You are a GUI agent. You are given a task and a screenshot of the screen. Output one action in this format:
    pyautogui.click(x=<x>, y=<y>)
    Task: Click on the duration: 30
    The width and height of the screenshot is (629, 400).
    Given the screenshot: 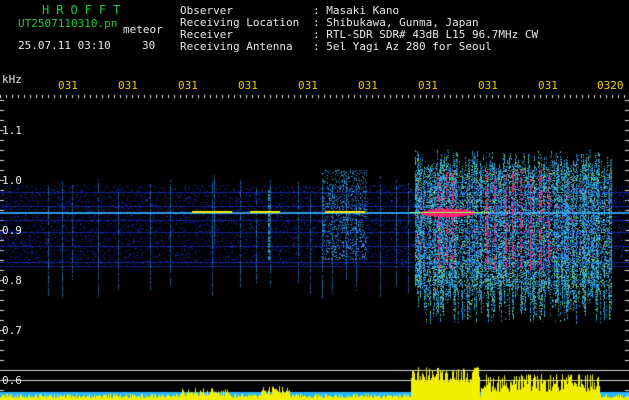 What is the action you would take?
    pyautogui.click(x=149, y=45)
    